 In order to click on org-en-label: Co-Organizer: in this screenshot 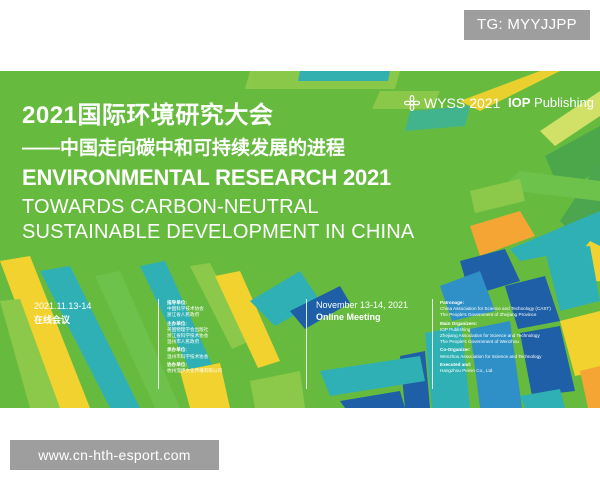, I will do `click(455, 350)`.